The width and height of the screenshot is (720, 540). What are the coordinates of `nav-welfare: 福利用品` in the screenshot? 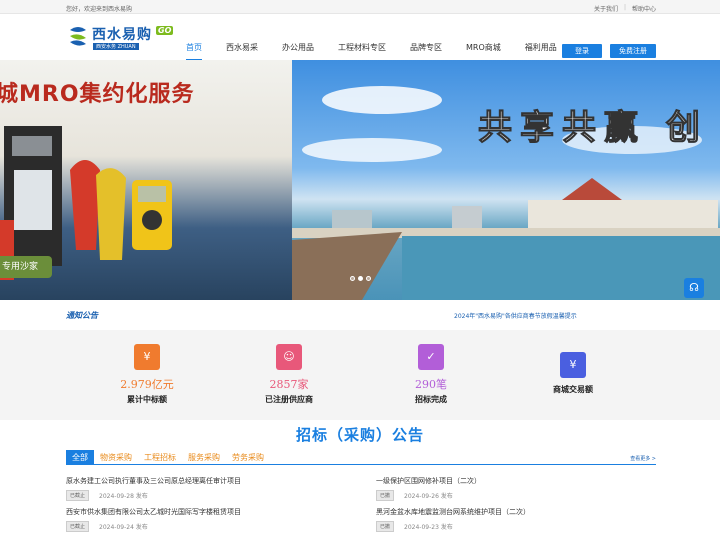 It's located at (541, 52).